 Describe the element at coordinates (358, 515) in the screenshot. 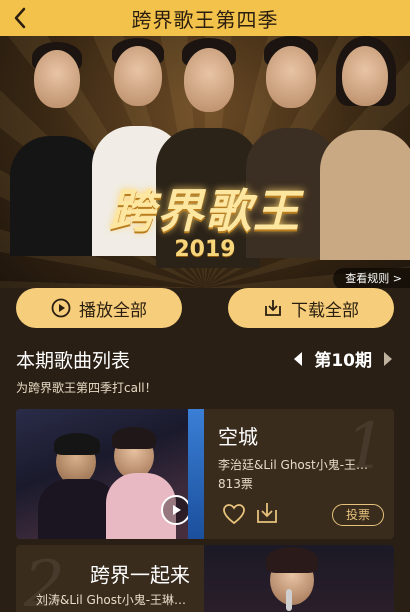

I see `vote-button: 投票` at that location.